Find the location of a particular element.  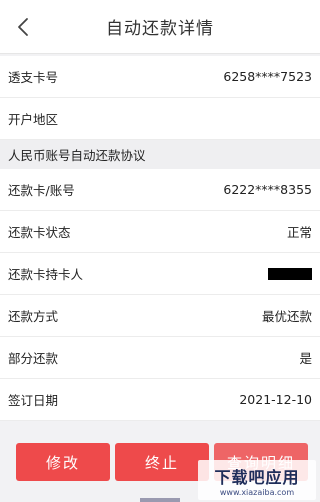

row-partial-repay: 部分还款 是 is located at coordinates (160, 358).